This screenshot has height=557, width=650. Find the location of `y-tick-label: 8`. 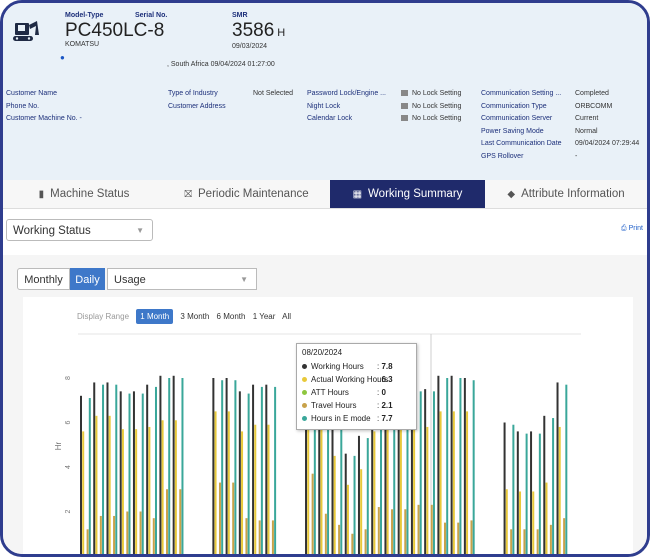

y-tick-label: 8 is located at coordinates (68, 378).